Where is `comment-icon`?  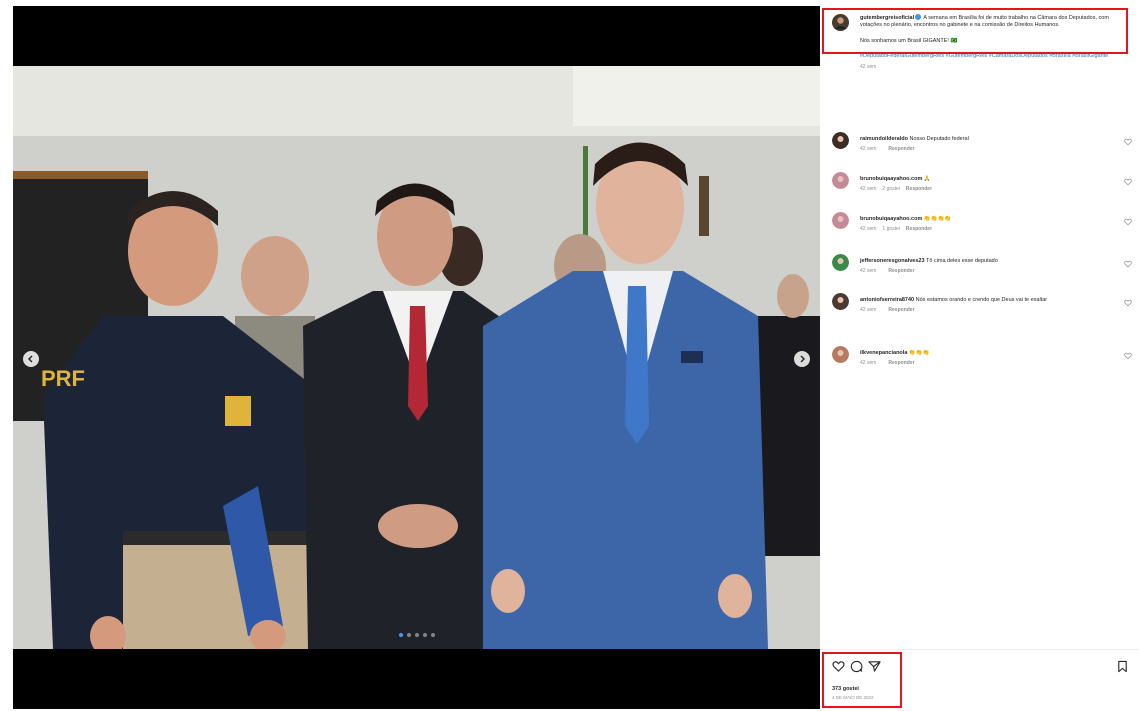
comment-icon is located at coordinates (856, 666).